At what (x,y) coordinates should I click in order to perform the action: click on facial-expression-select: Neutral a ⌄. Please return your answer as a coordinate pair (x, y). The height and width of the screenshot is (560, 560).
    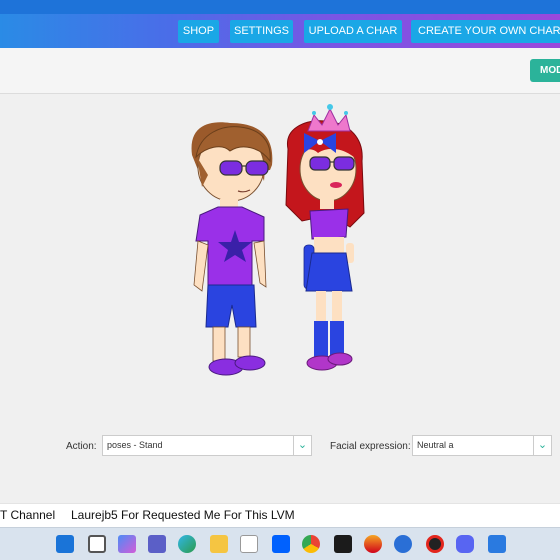
    Looking at the image, I should click on (482, 445).